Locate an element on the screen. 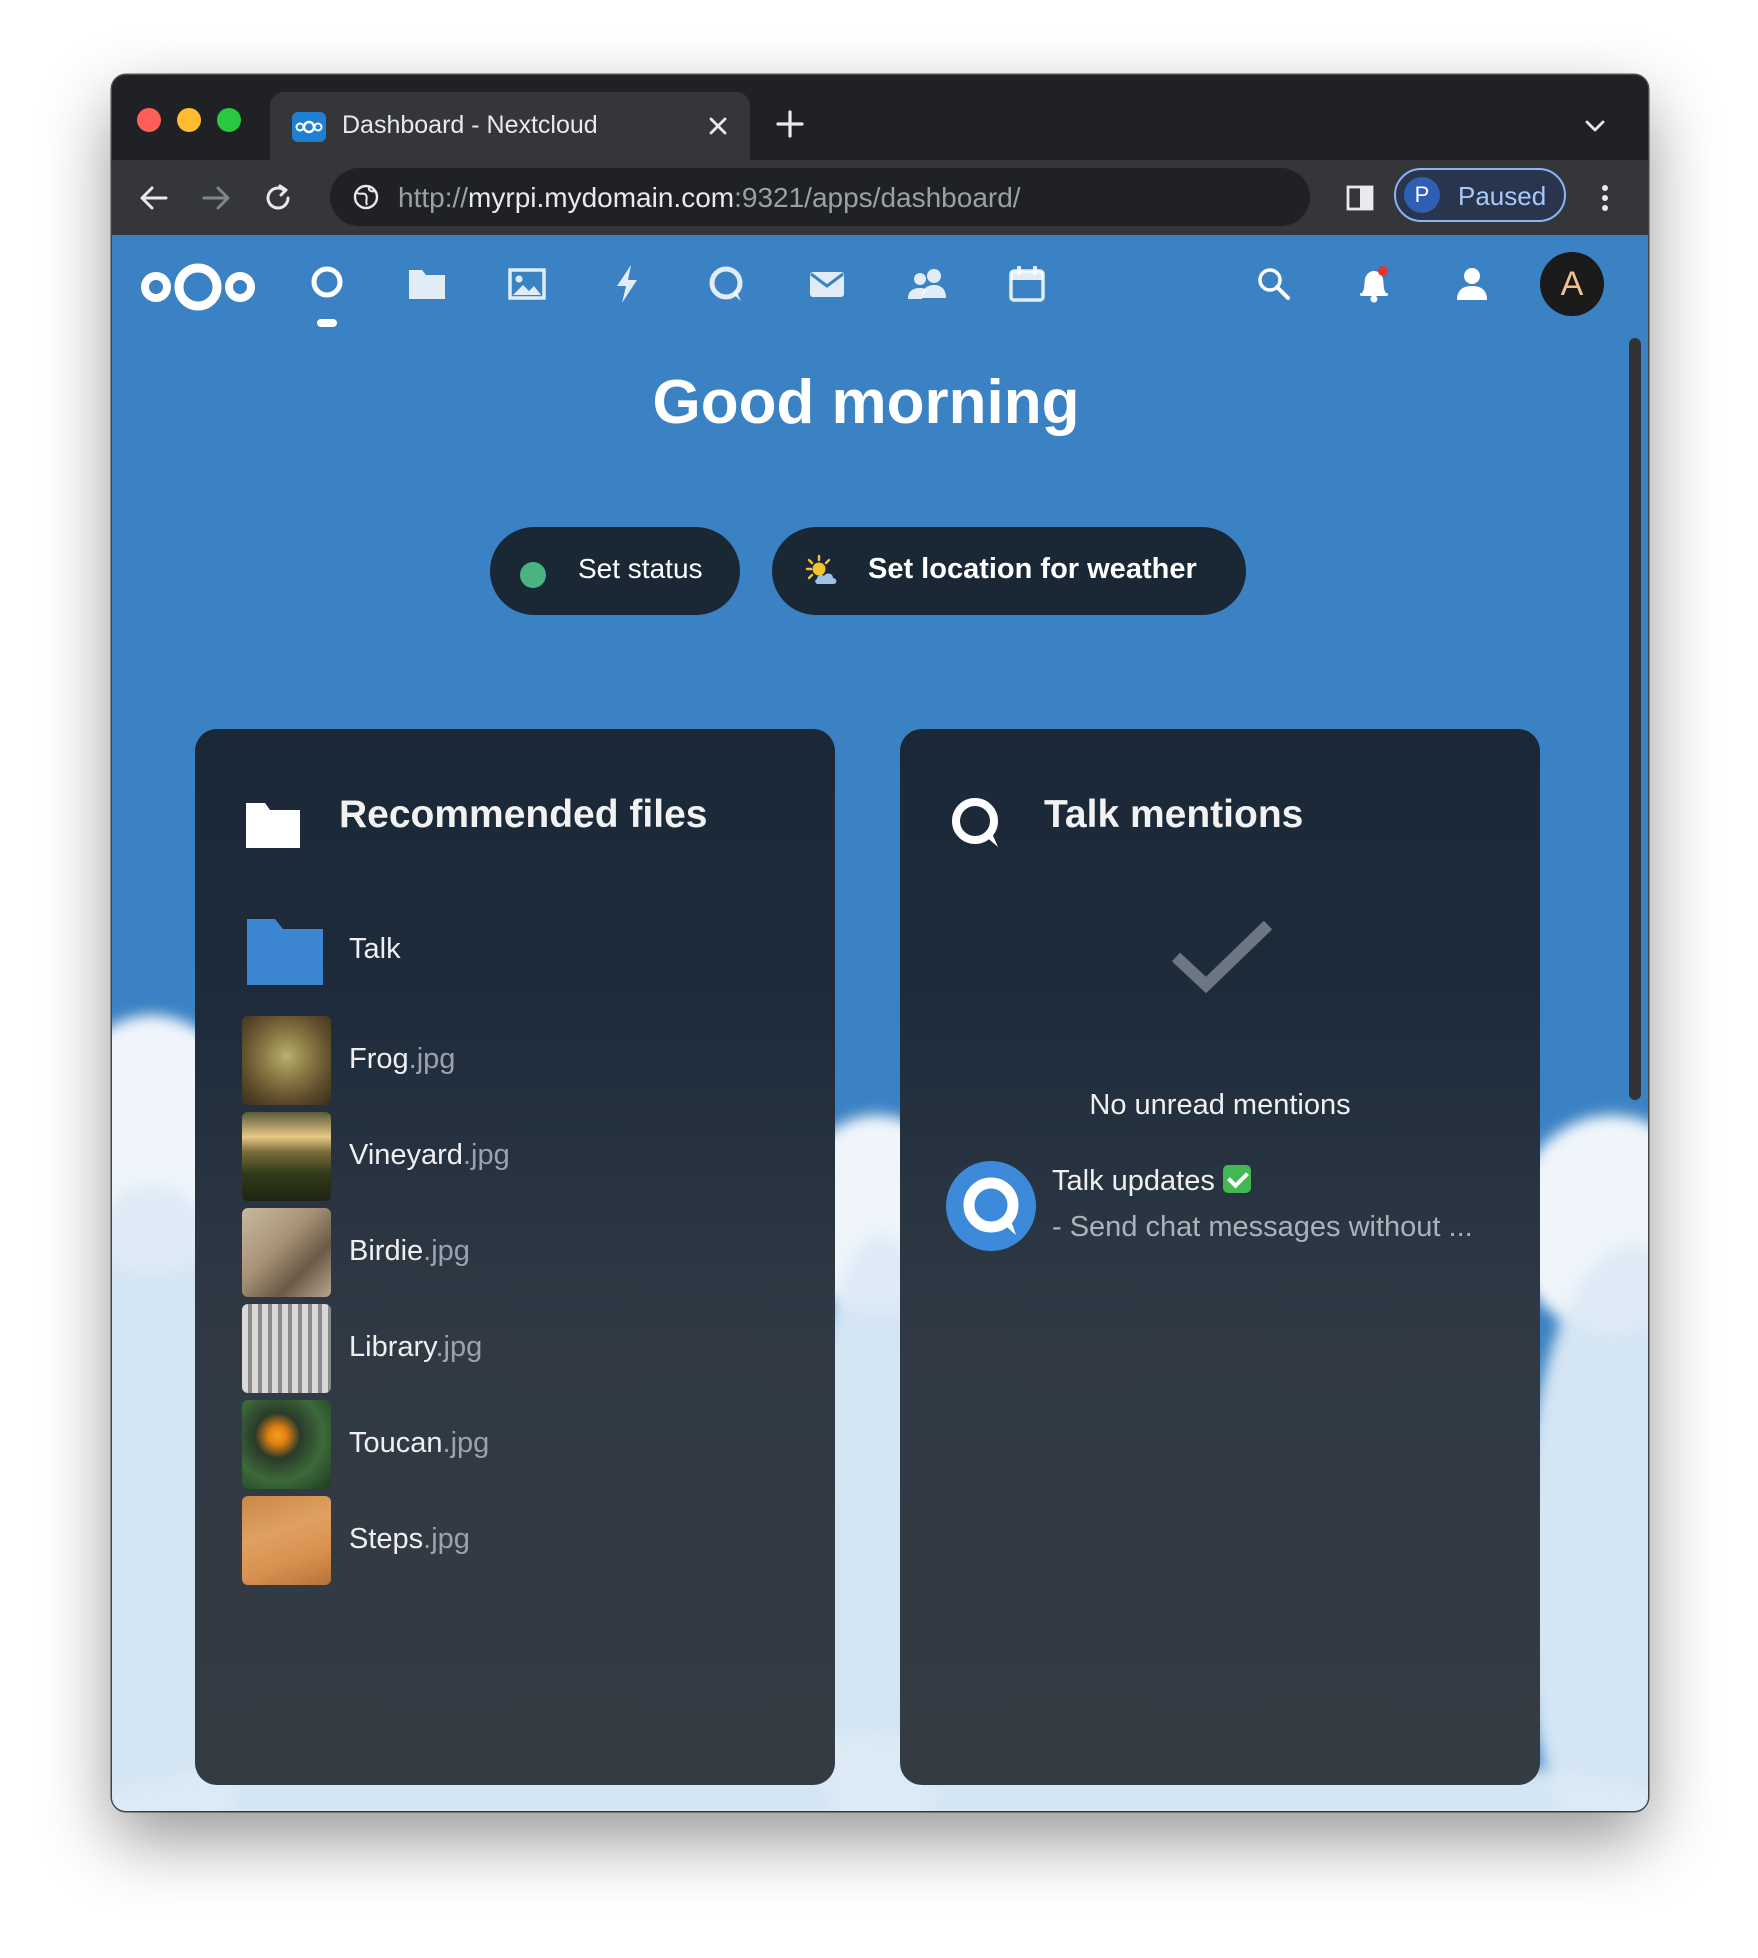  dashboard-icon is located at coordinates (327, 284).